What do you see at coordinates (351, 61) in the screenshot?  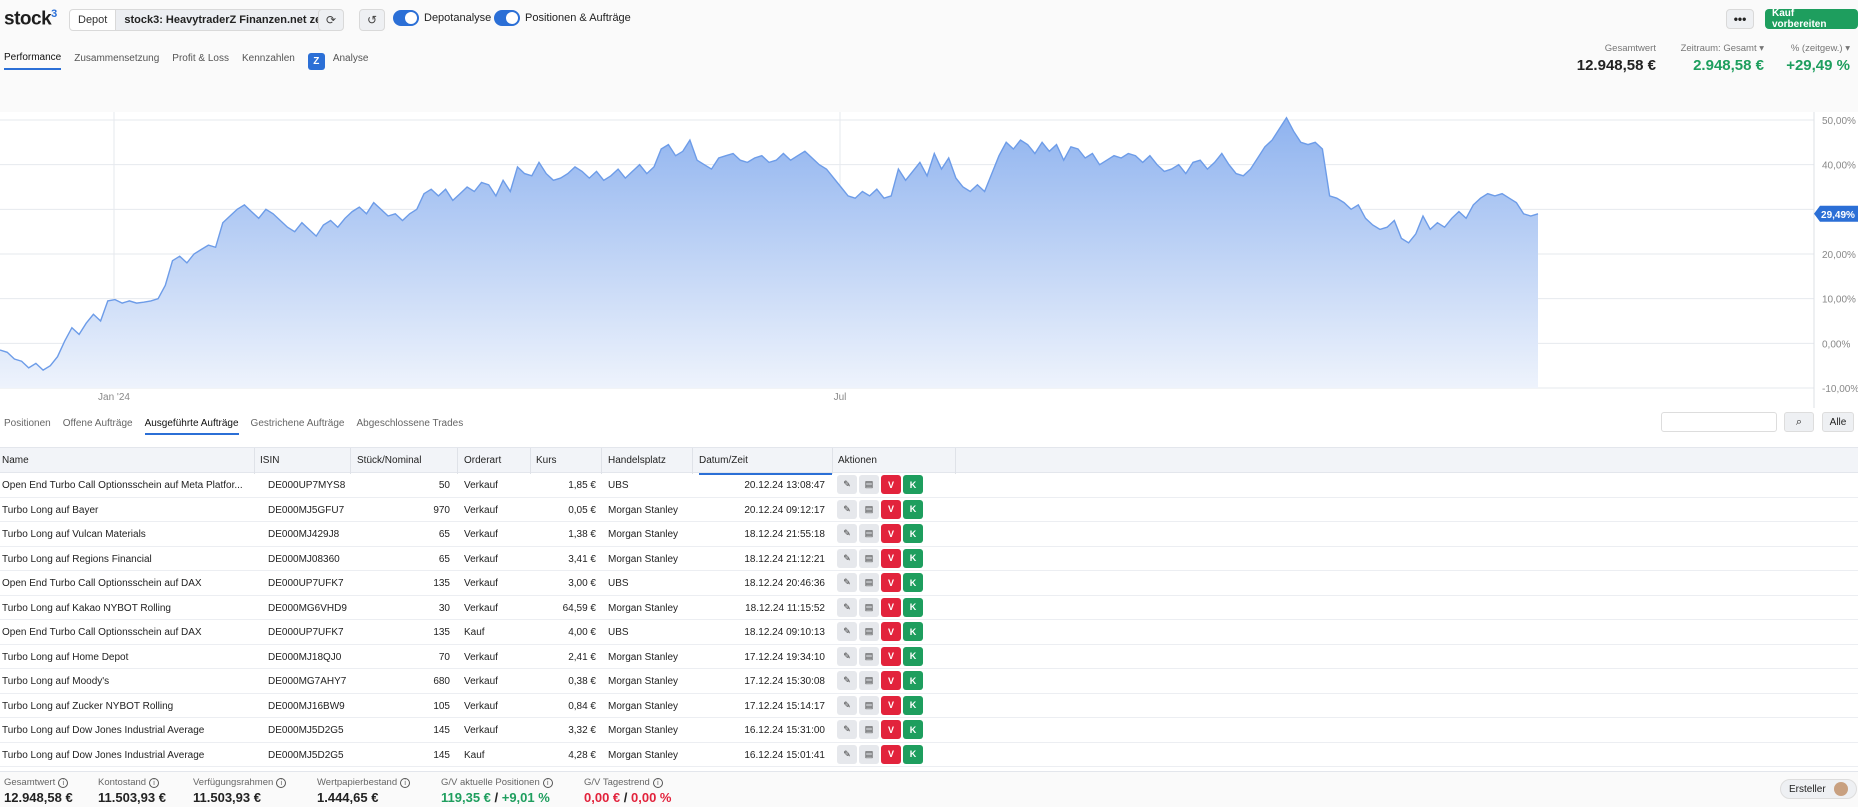 I see `tab-analyse: Analyse` at bounding box center [351, 61].